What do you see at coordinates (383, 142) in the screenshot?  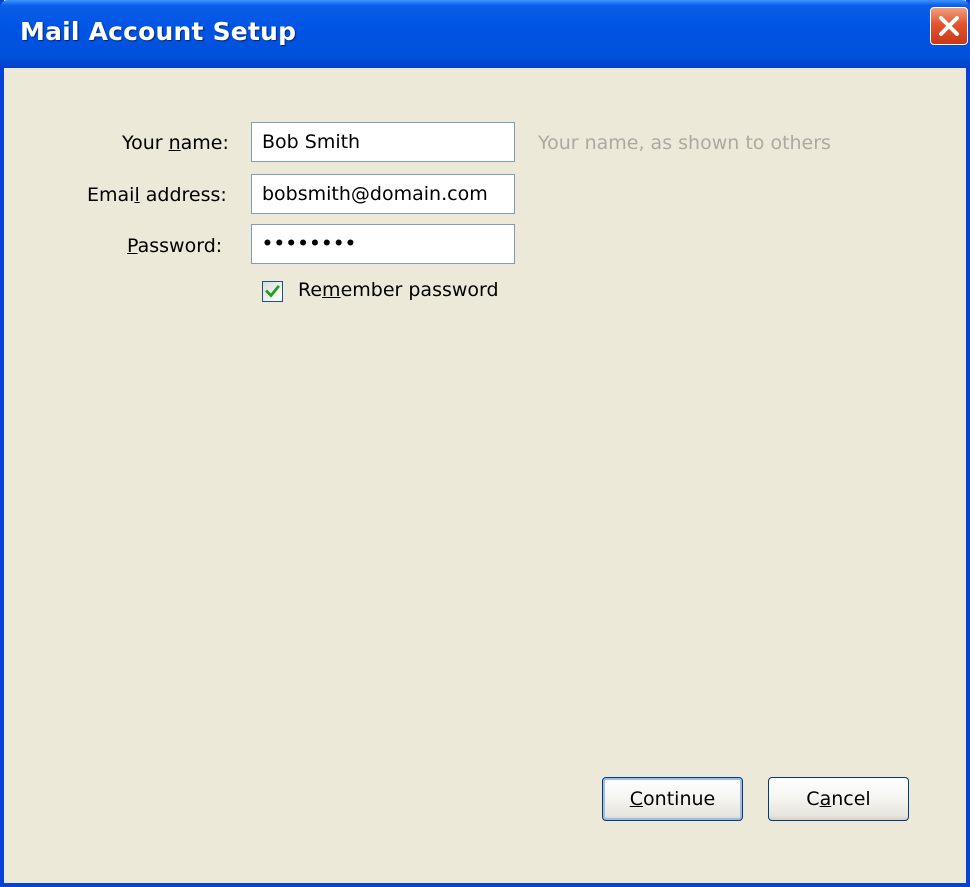 I see `your-name-input: Bob Smith` at bounding box center [383, 142].